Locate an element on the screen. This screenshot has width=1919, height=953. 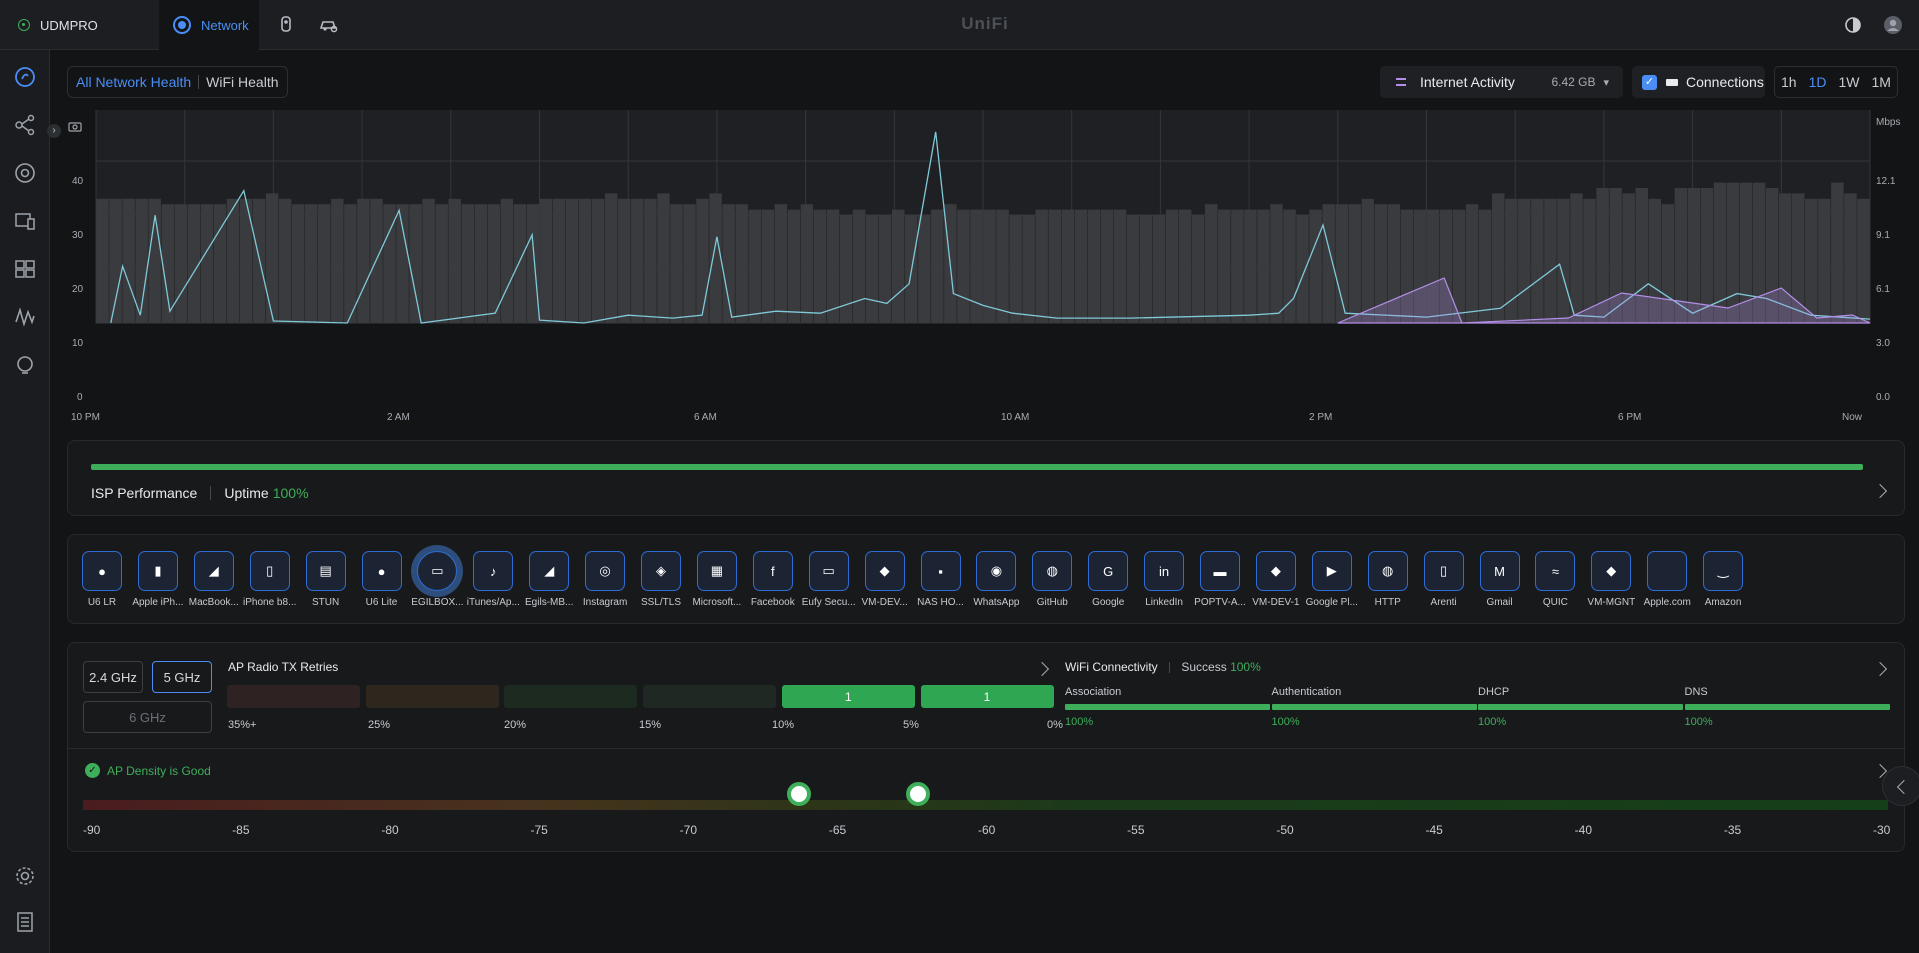
app-client-icon: ◍ is located at coordinates (1387, 571).